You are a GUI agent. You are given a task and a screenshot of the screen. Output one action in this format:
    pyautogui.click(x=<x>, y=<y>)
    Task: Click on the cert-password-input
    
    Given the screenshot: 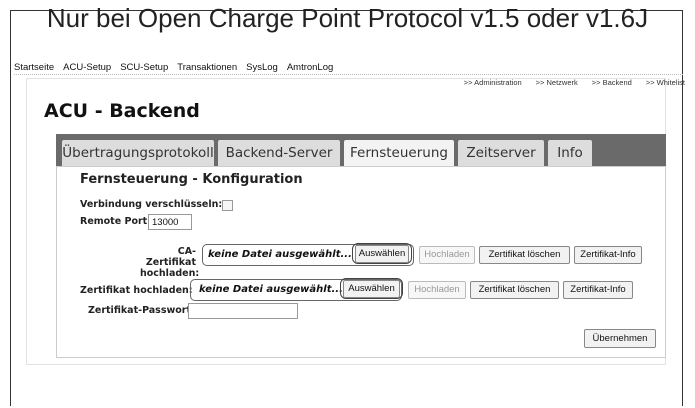 What is the action you would take?
    pyautogui.click(x=243, y=311)
    